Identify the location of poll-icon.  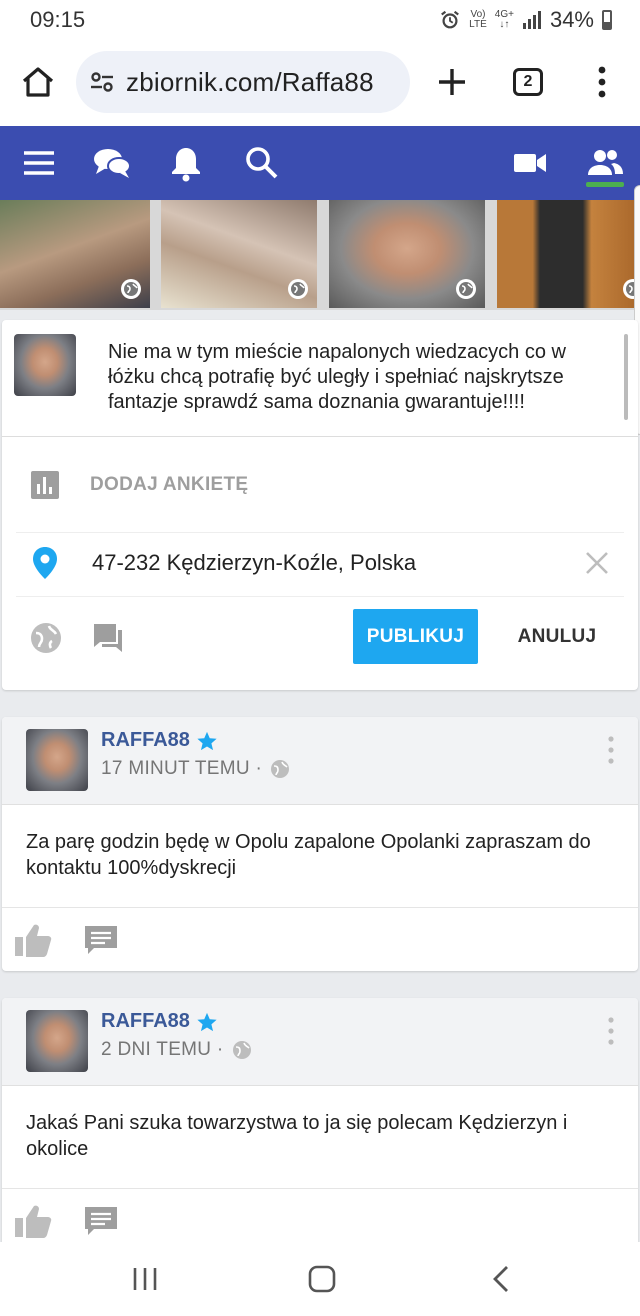
(45, 485).